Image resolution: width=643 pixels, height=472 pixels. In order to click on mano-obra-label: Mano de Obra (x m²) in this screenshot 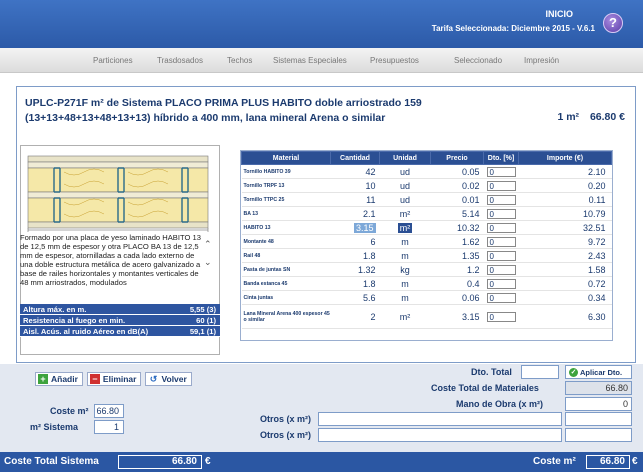, I will do `click(500, 404)`.